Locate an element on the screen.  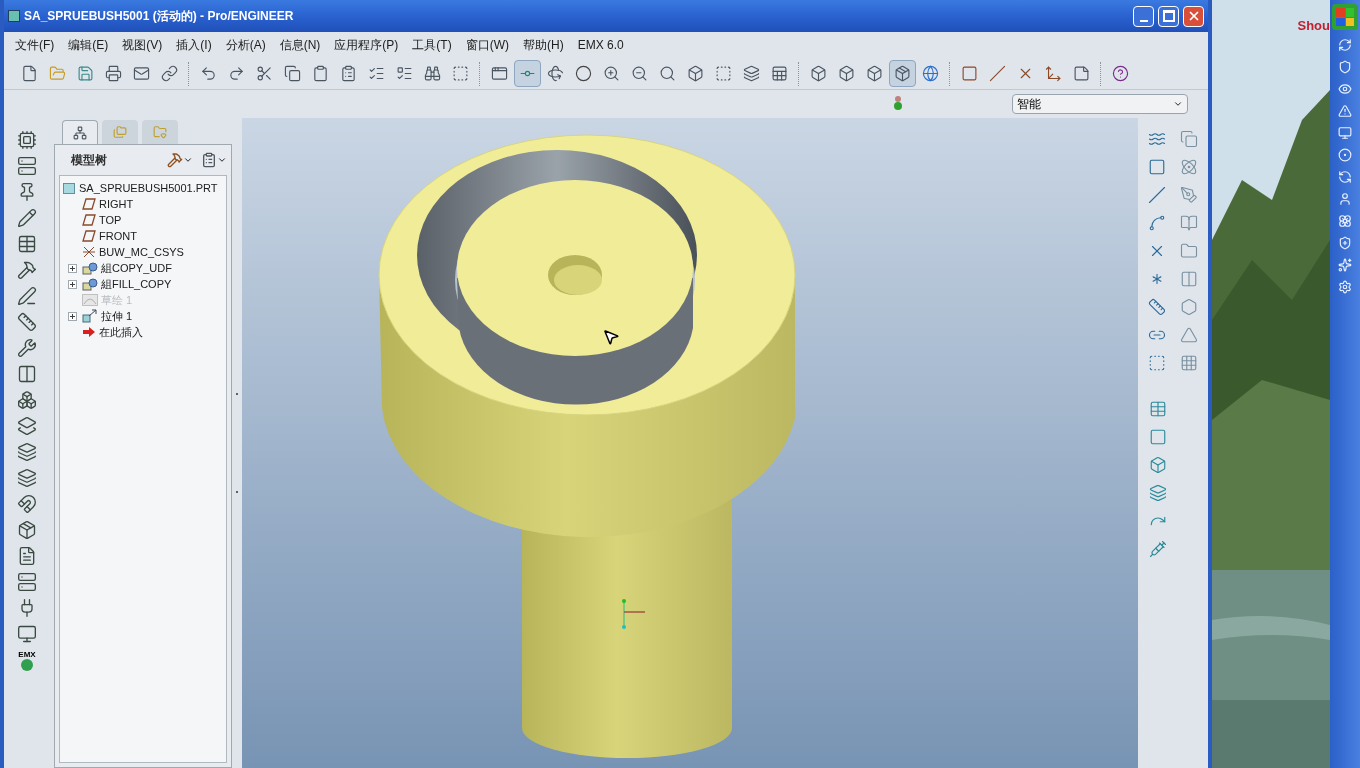
save-icon is located at coordinates (85, 73).